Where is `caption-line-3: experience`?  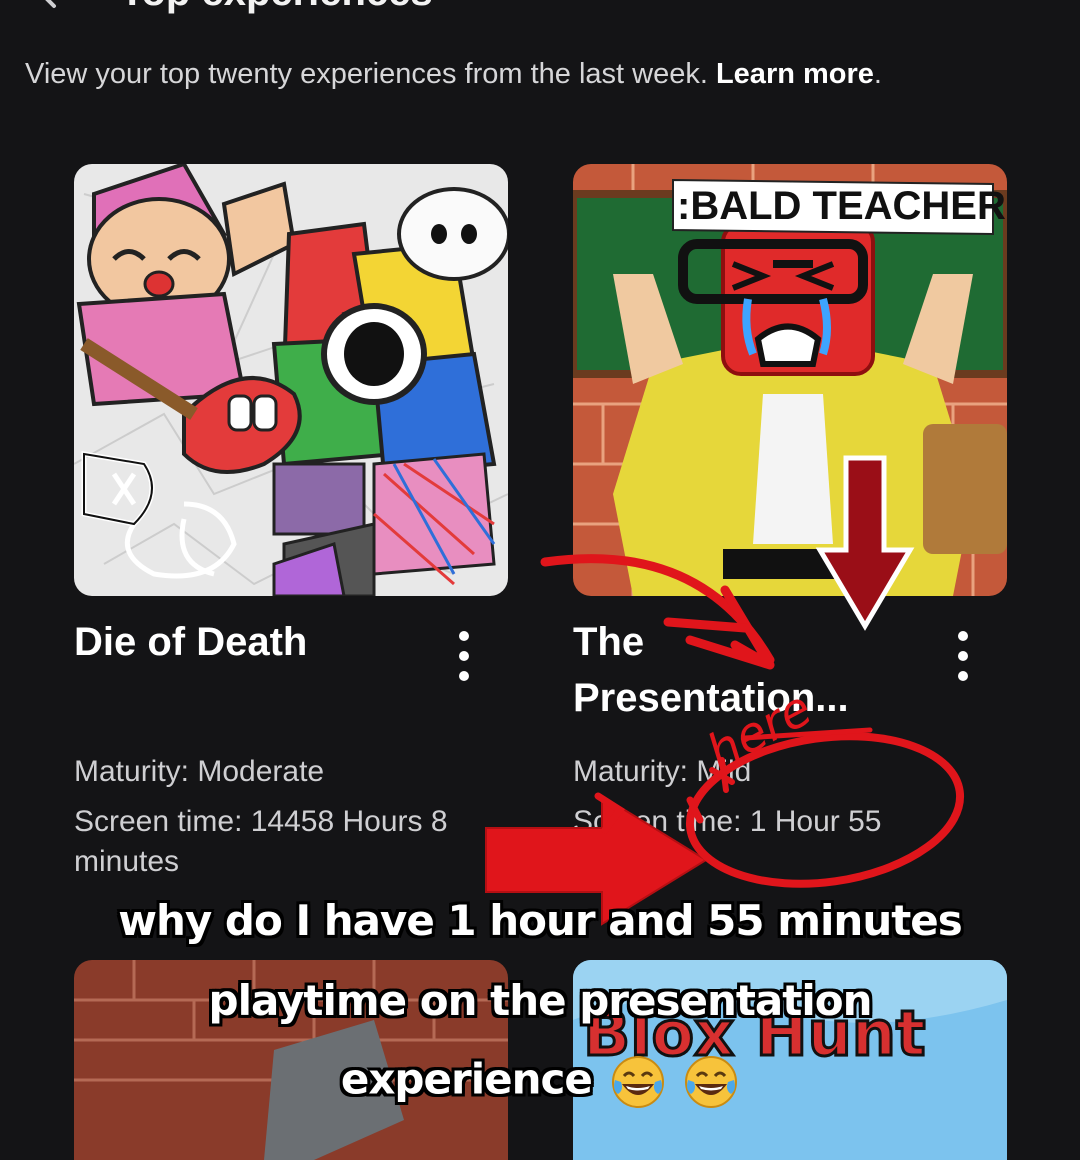
caption-line-3: experience is located at coordinates (540, 1082).